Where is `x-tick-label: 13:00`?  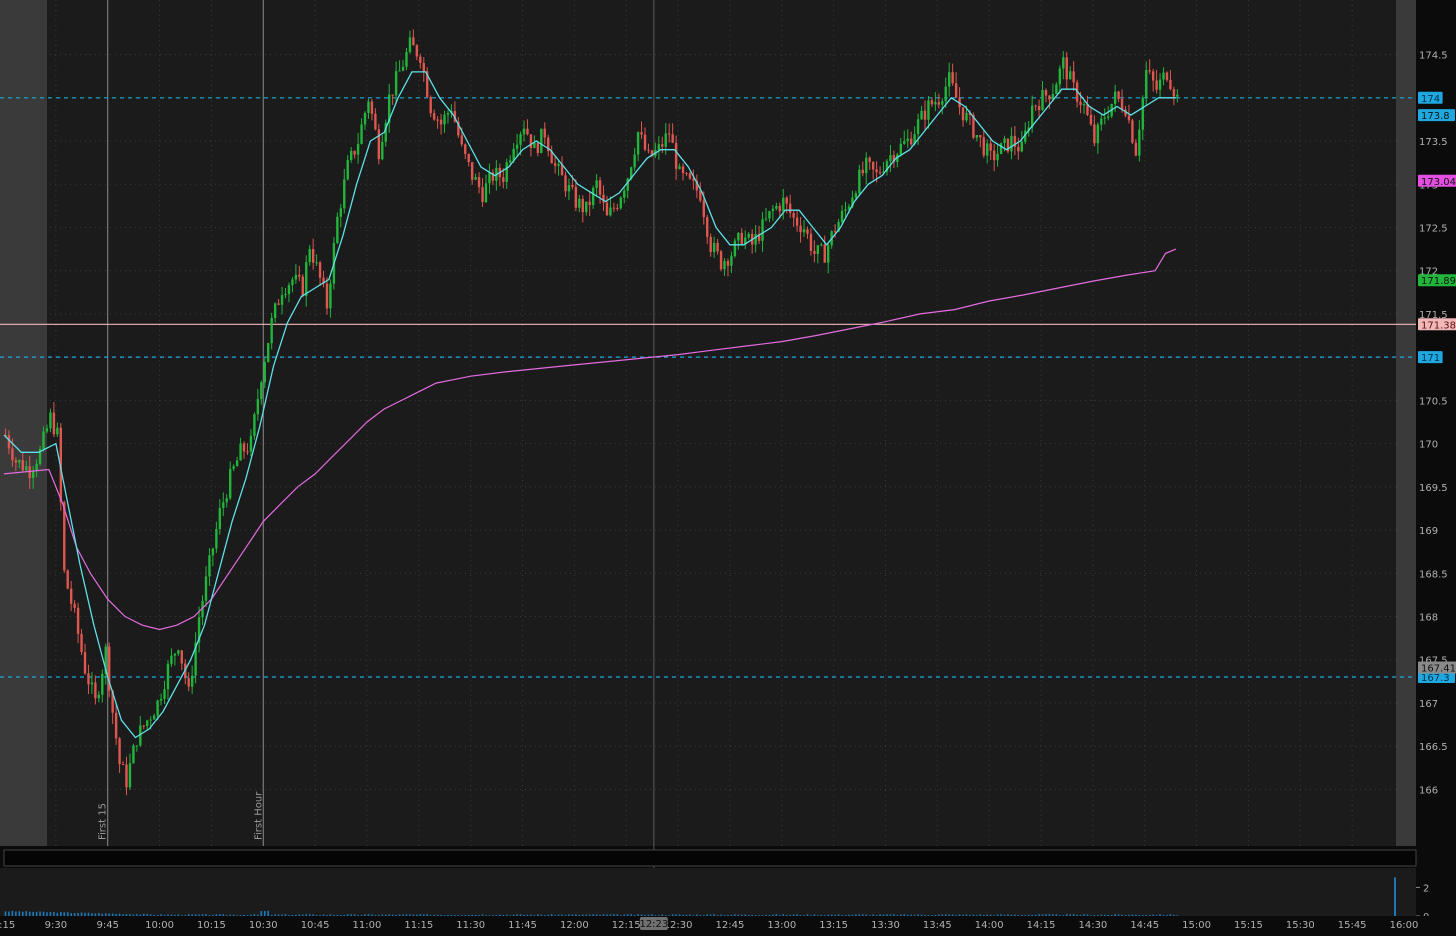
x-tick-label: 13:00 is located at coordinates (781, 925).